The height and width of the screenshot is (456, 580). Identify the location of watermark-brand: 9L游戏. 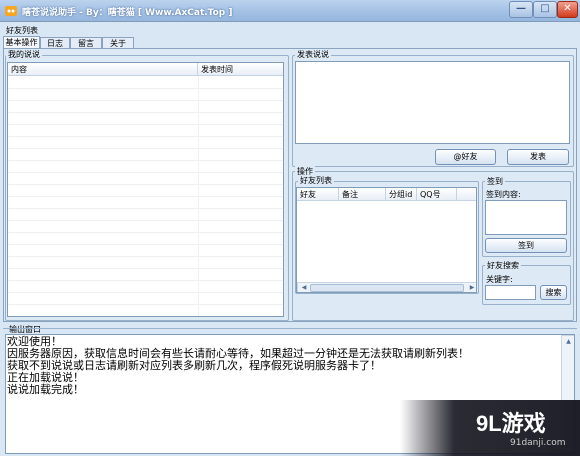
(511, 423).